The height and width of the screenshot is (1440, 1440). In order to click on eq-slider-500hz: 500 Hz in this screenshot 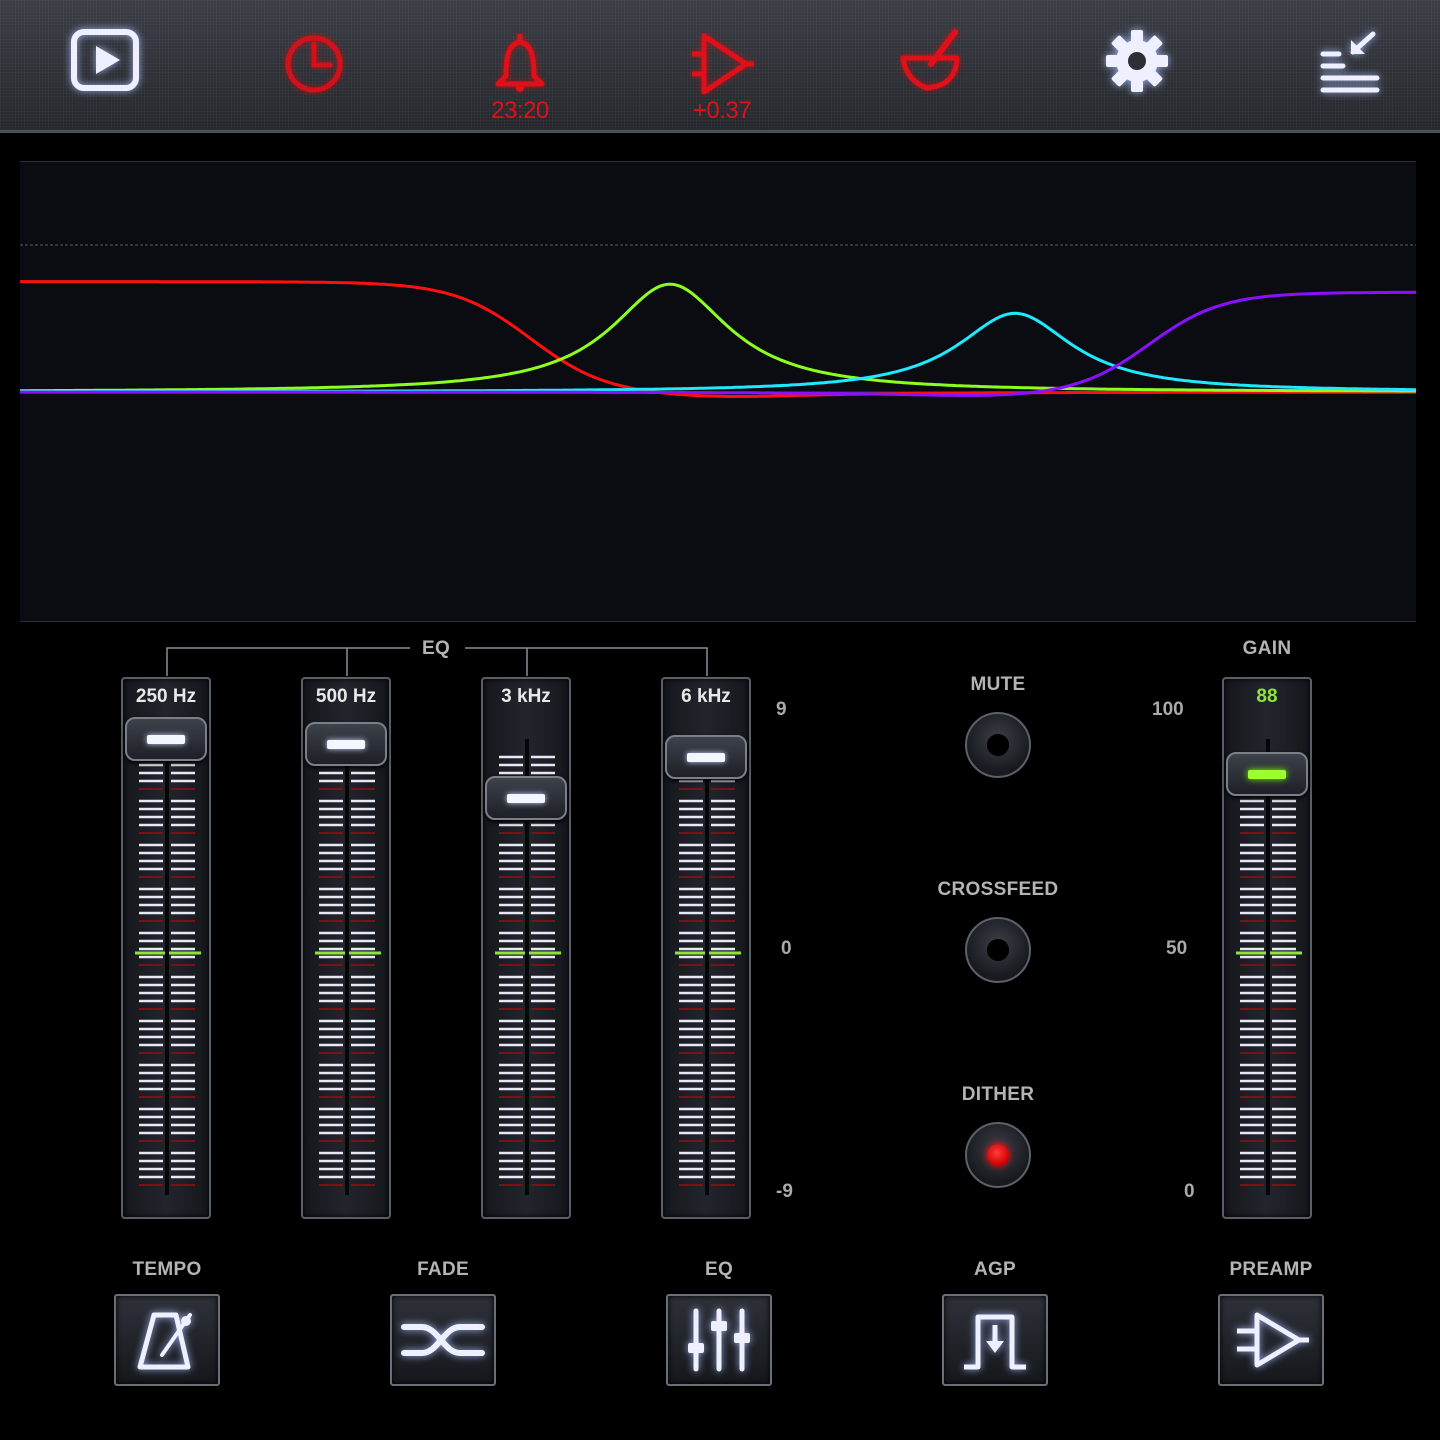, I will do `click(346, 948)`.